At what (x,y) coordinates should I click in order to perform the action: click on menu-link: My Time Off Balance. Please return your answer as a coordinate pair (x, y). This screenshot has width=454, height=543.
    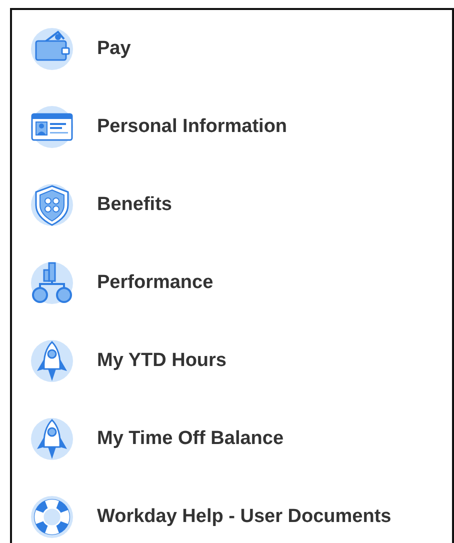
    Looking at the image, I should click on (190, 439).